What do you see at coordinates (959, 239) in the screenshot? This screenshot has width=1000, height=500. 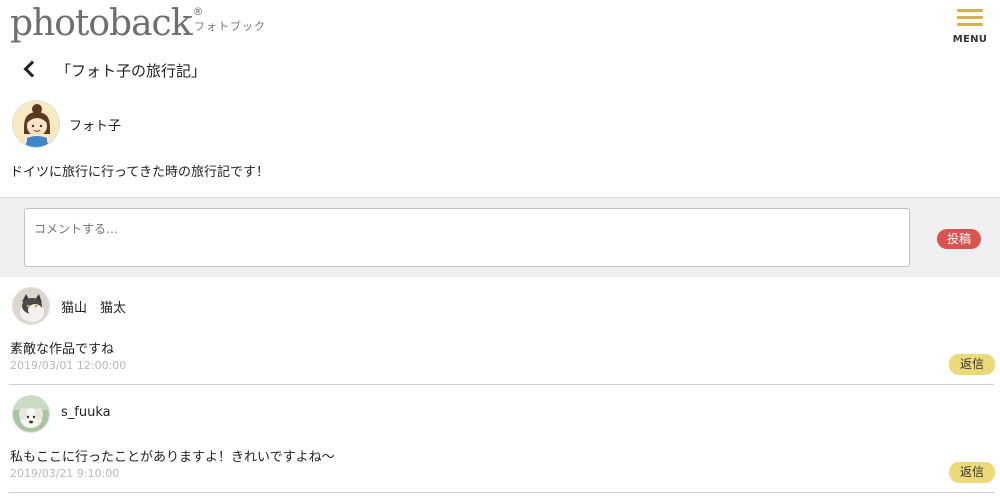 I see `post-button: 投稿` at bounding box center [959, 239].